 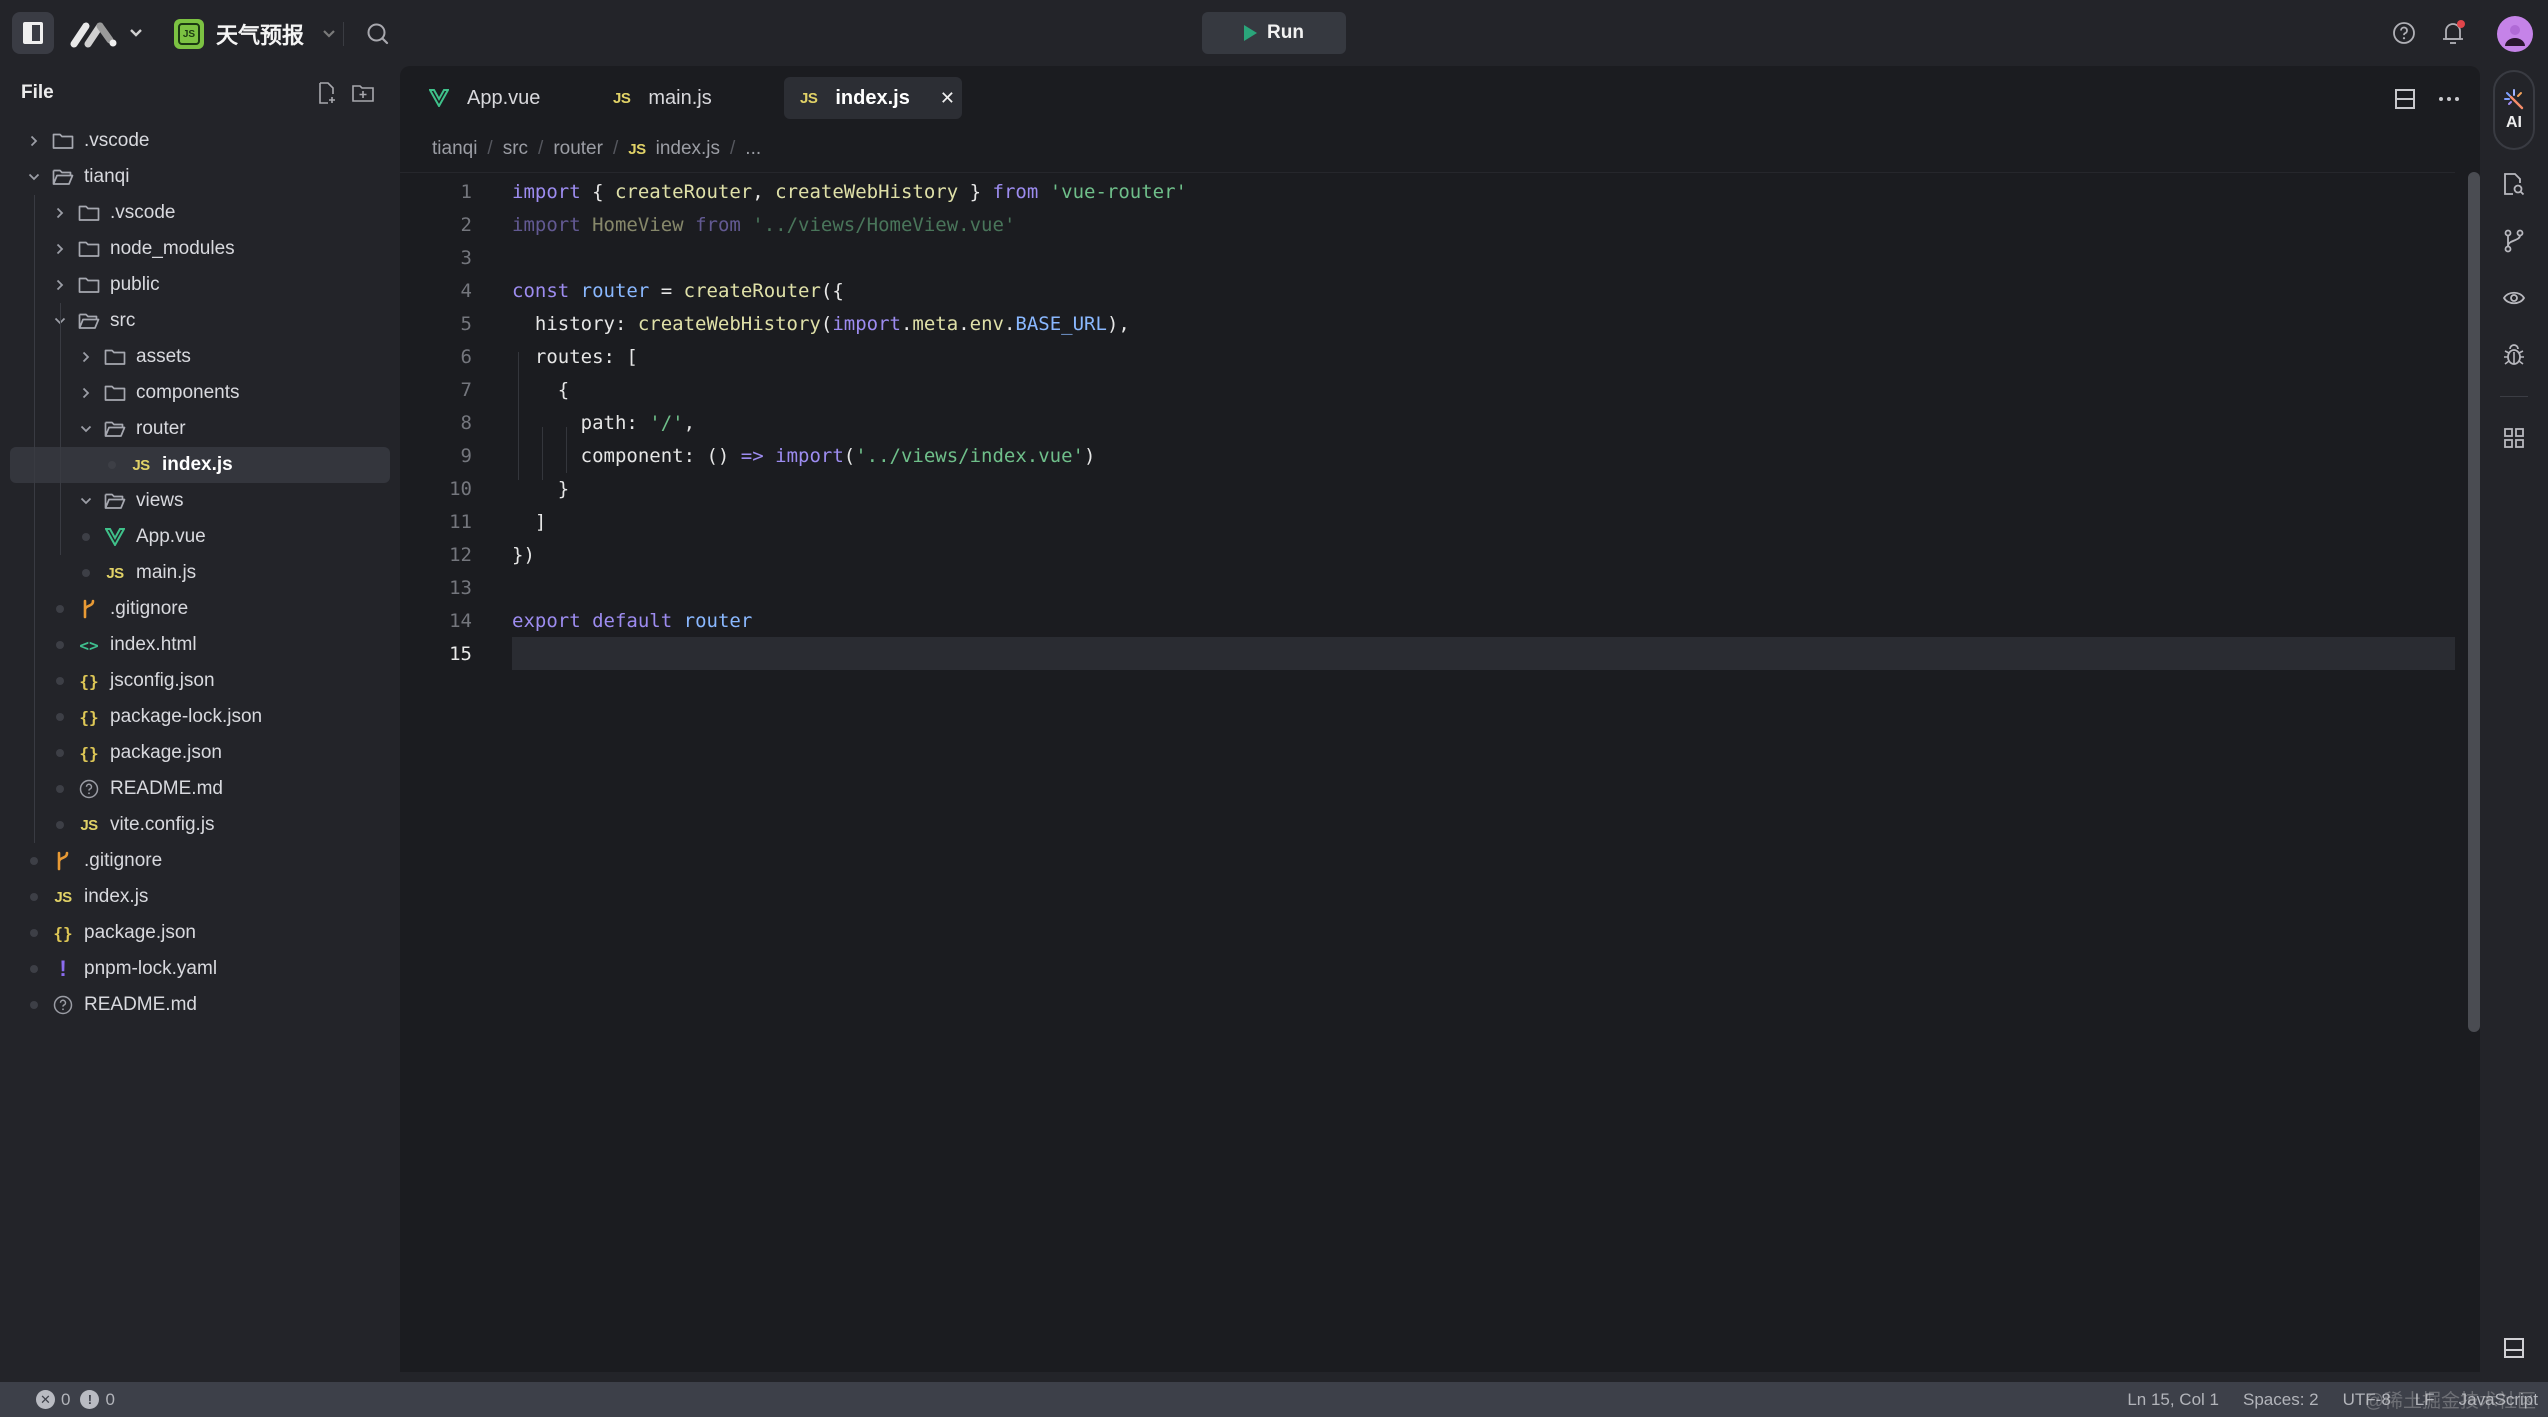 What do you see at coordinates (255, 34) in the screenshot?
I see `project-switcher: JS 天气预报` at bounding box center [255, 34].